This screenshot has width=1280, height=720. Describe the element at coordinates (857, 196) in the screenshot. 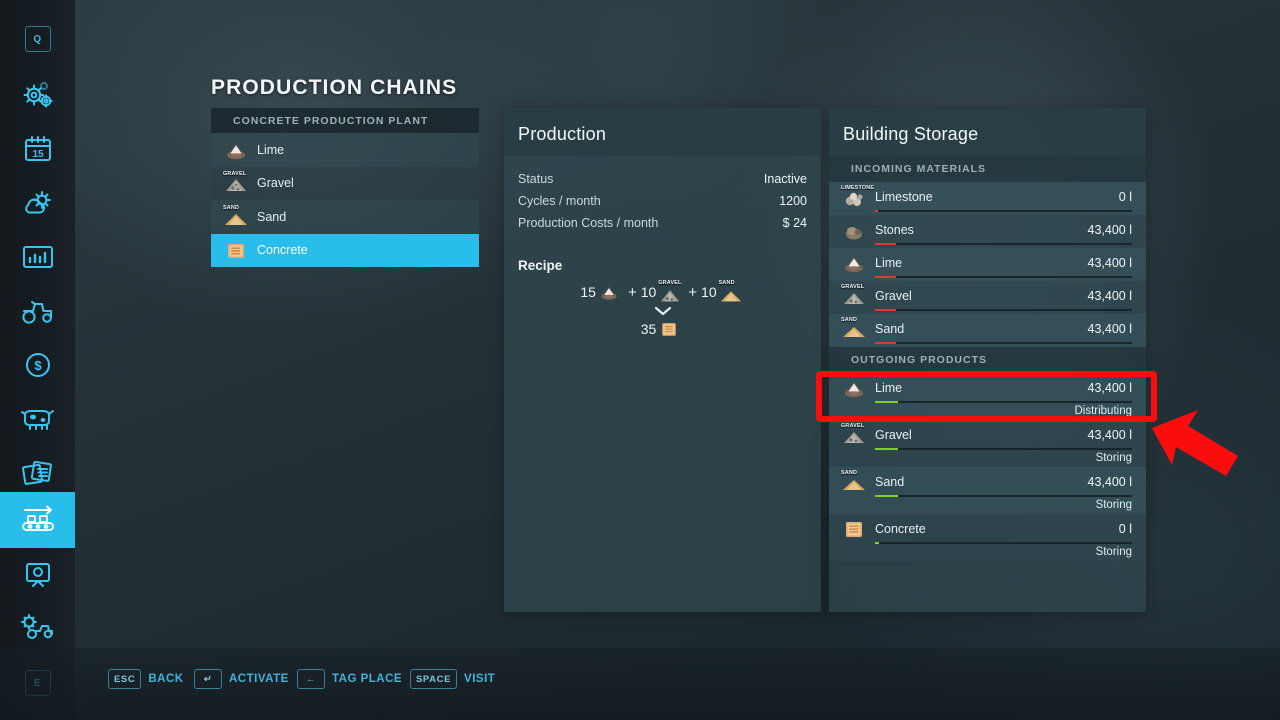

I see `limestone-icon: LIMESTONE` at that location.